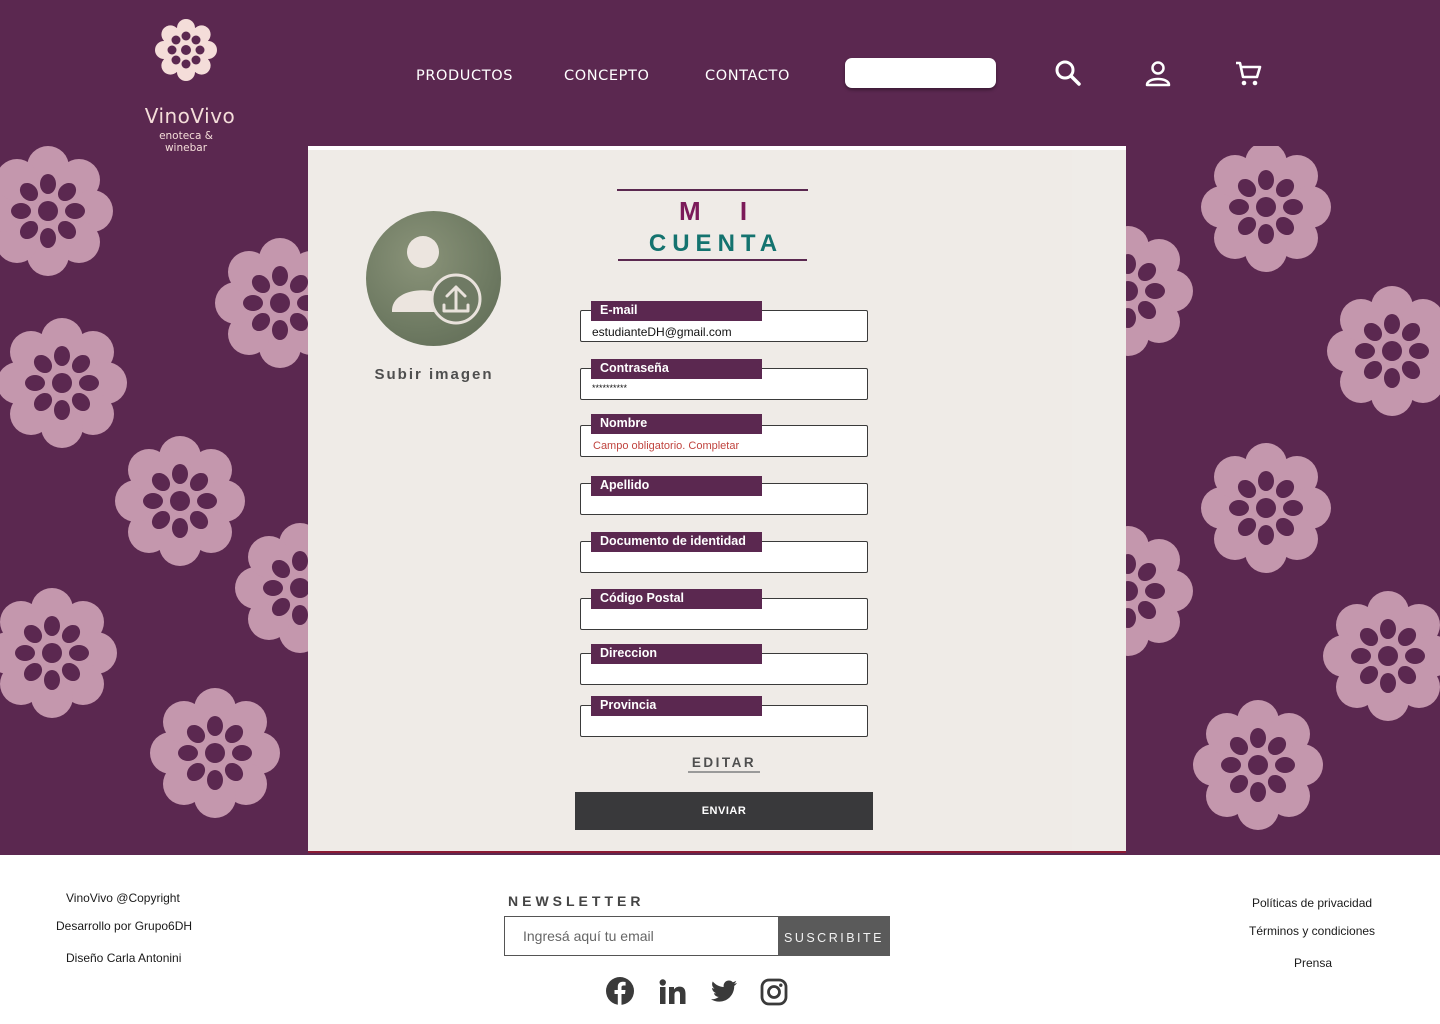  Describe the element at coordinates (1312, 931) in the screenshot. I see `footer-link-terms: Términos y condiciones` at that location.